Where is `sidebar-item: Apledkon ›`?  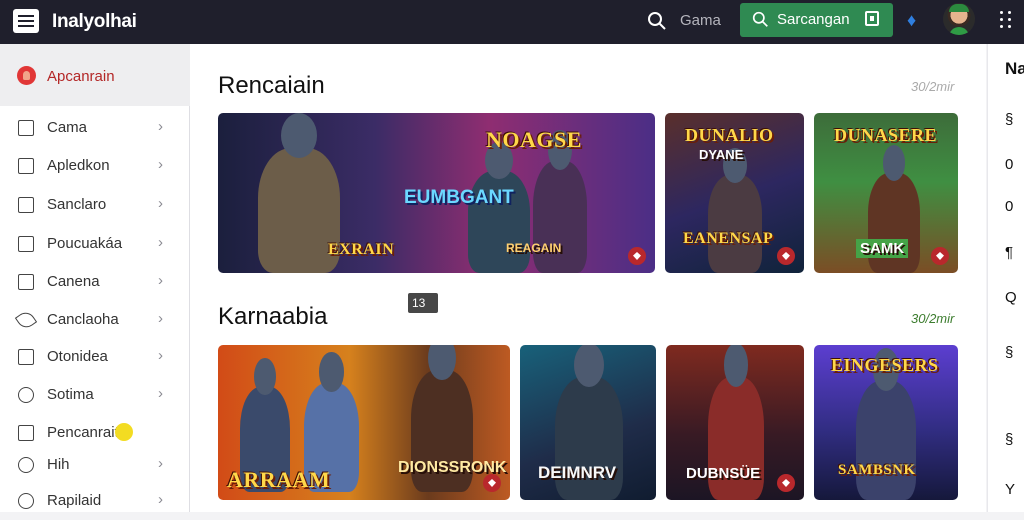
sidebar-item: Apledkon › is located at coordinates (95, 167).